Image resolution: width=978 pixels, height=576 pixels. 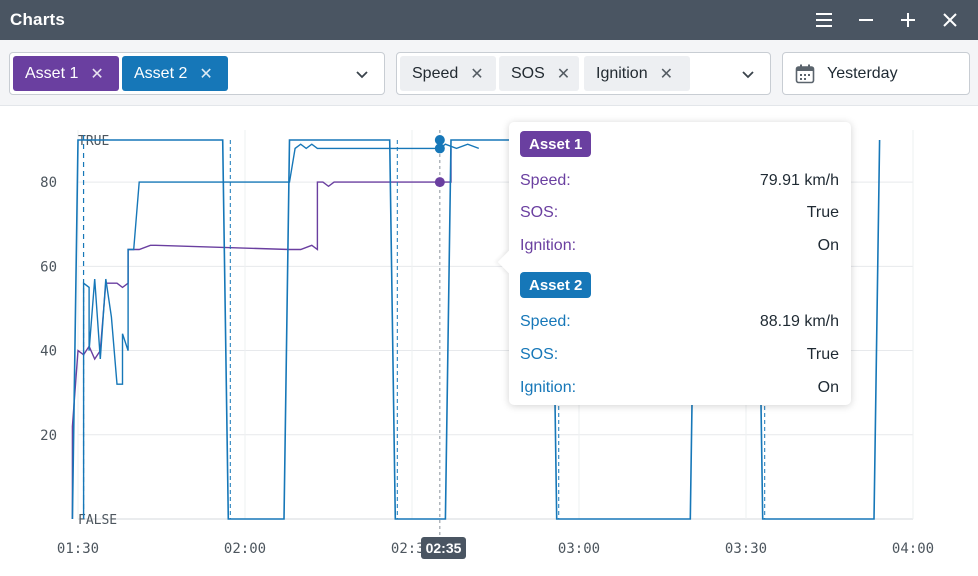 I want to click on y-tick-label: 40, so click(x=48, y=352).